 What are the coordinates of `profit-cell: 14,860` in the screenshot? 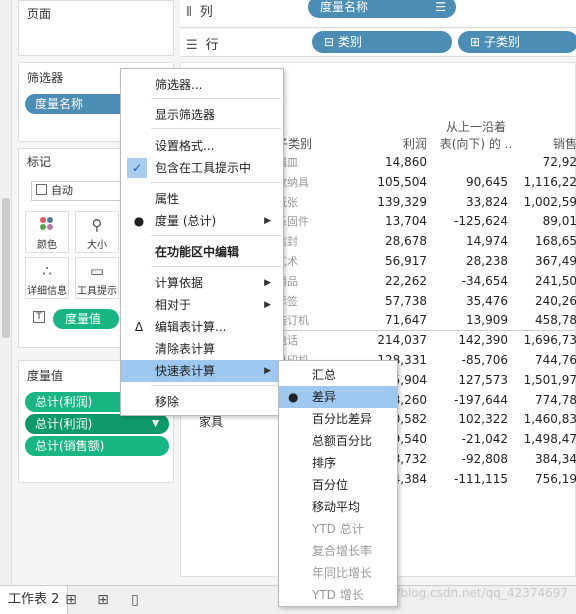 It's located at (399, 162).